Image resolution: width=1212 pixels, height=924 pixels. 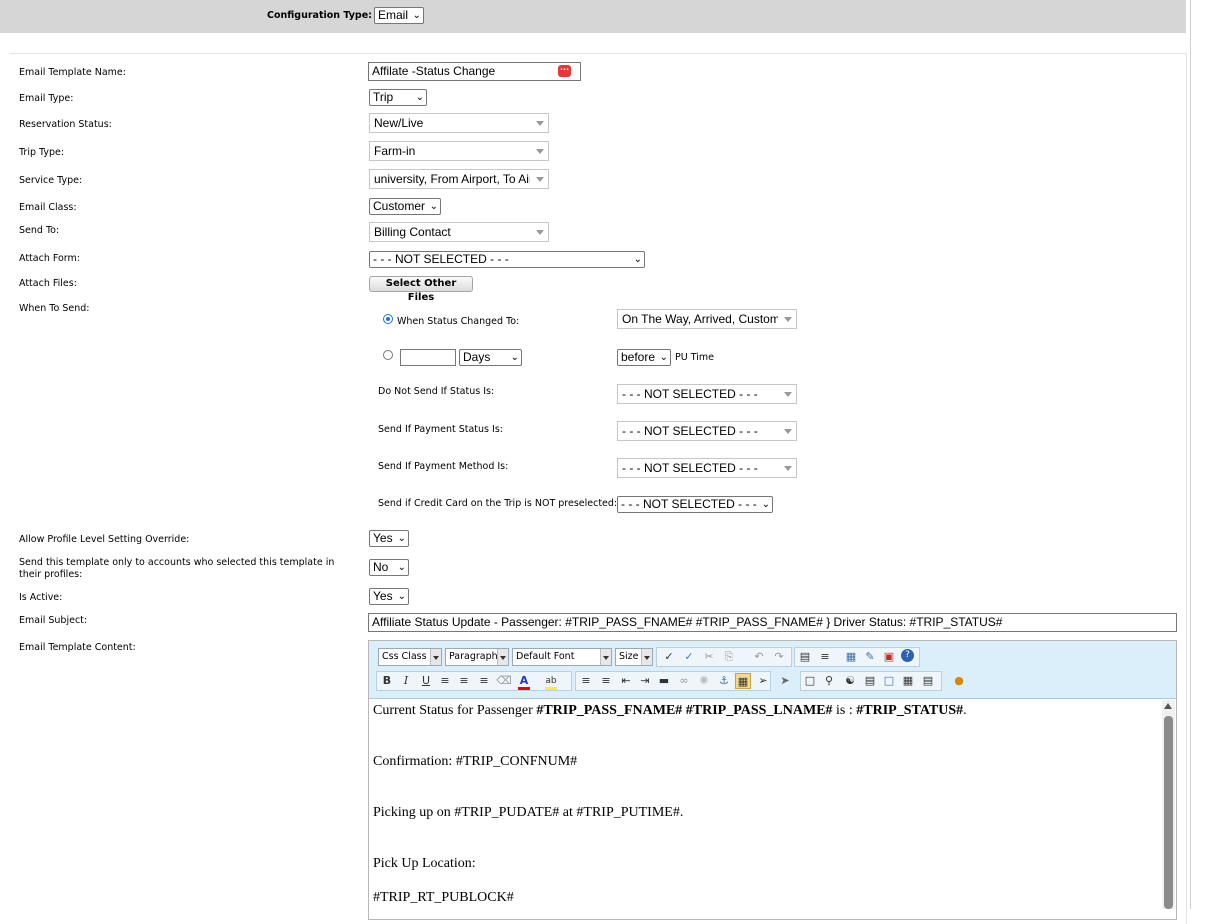 I want to click on spellcheck-icon: ✓, so click(x=689, y=657).